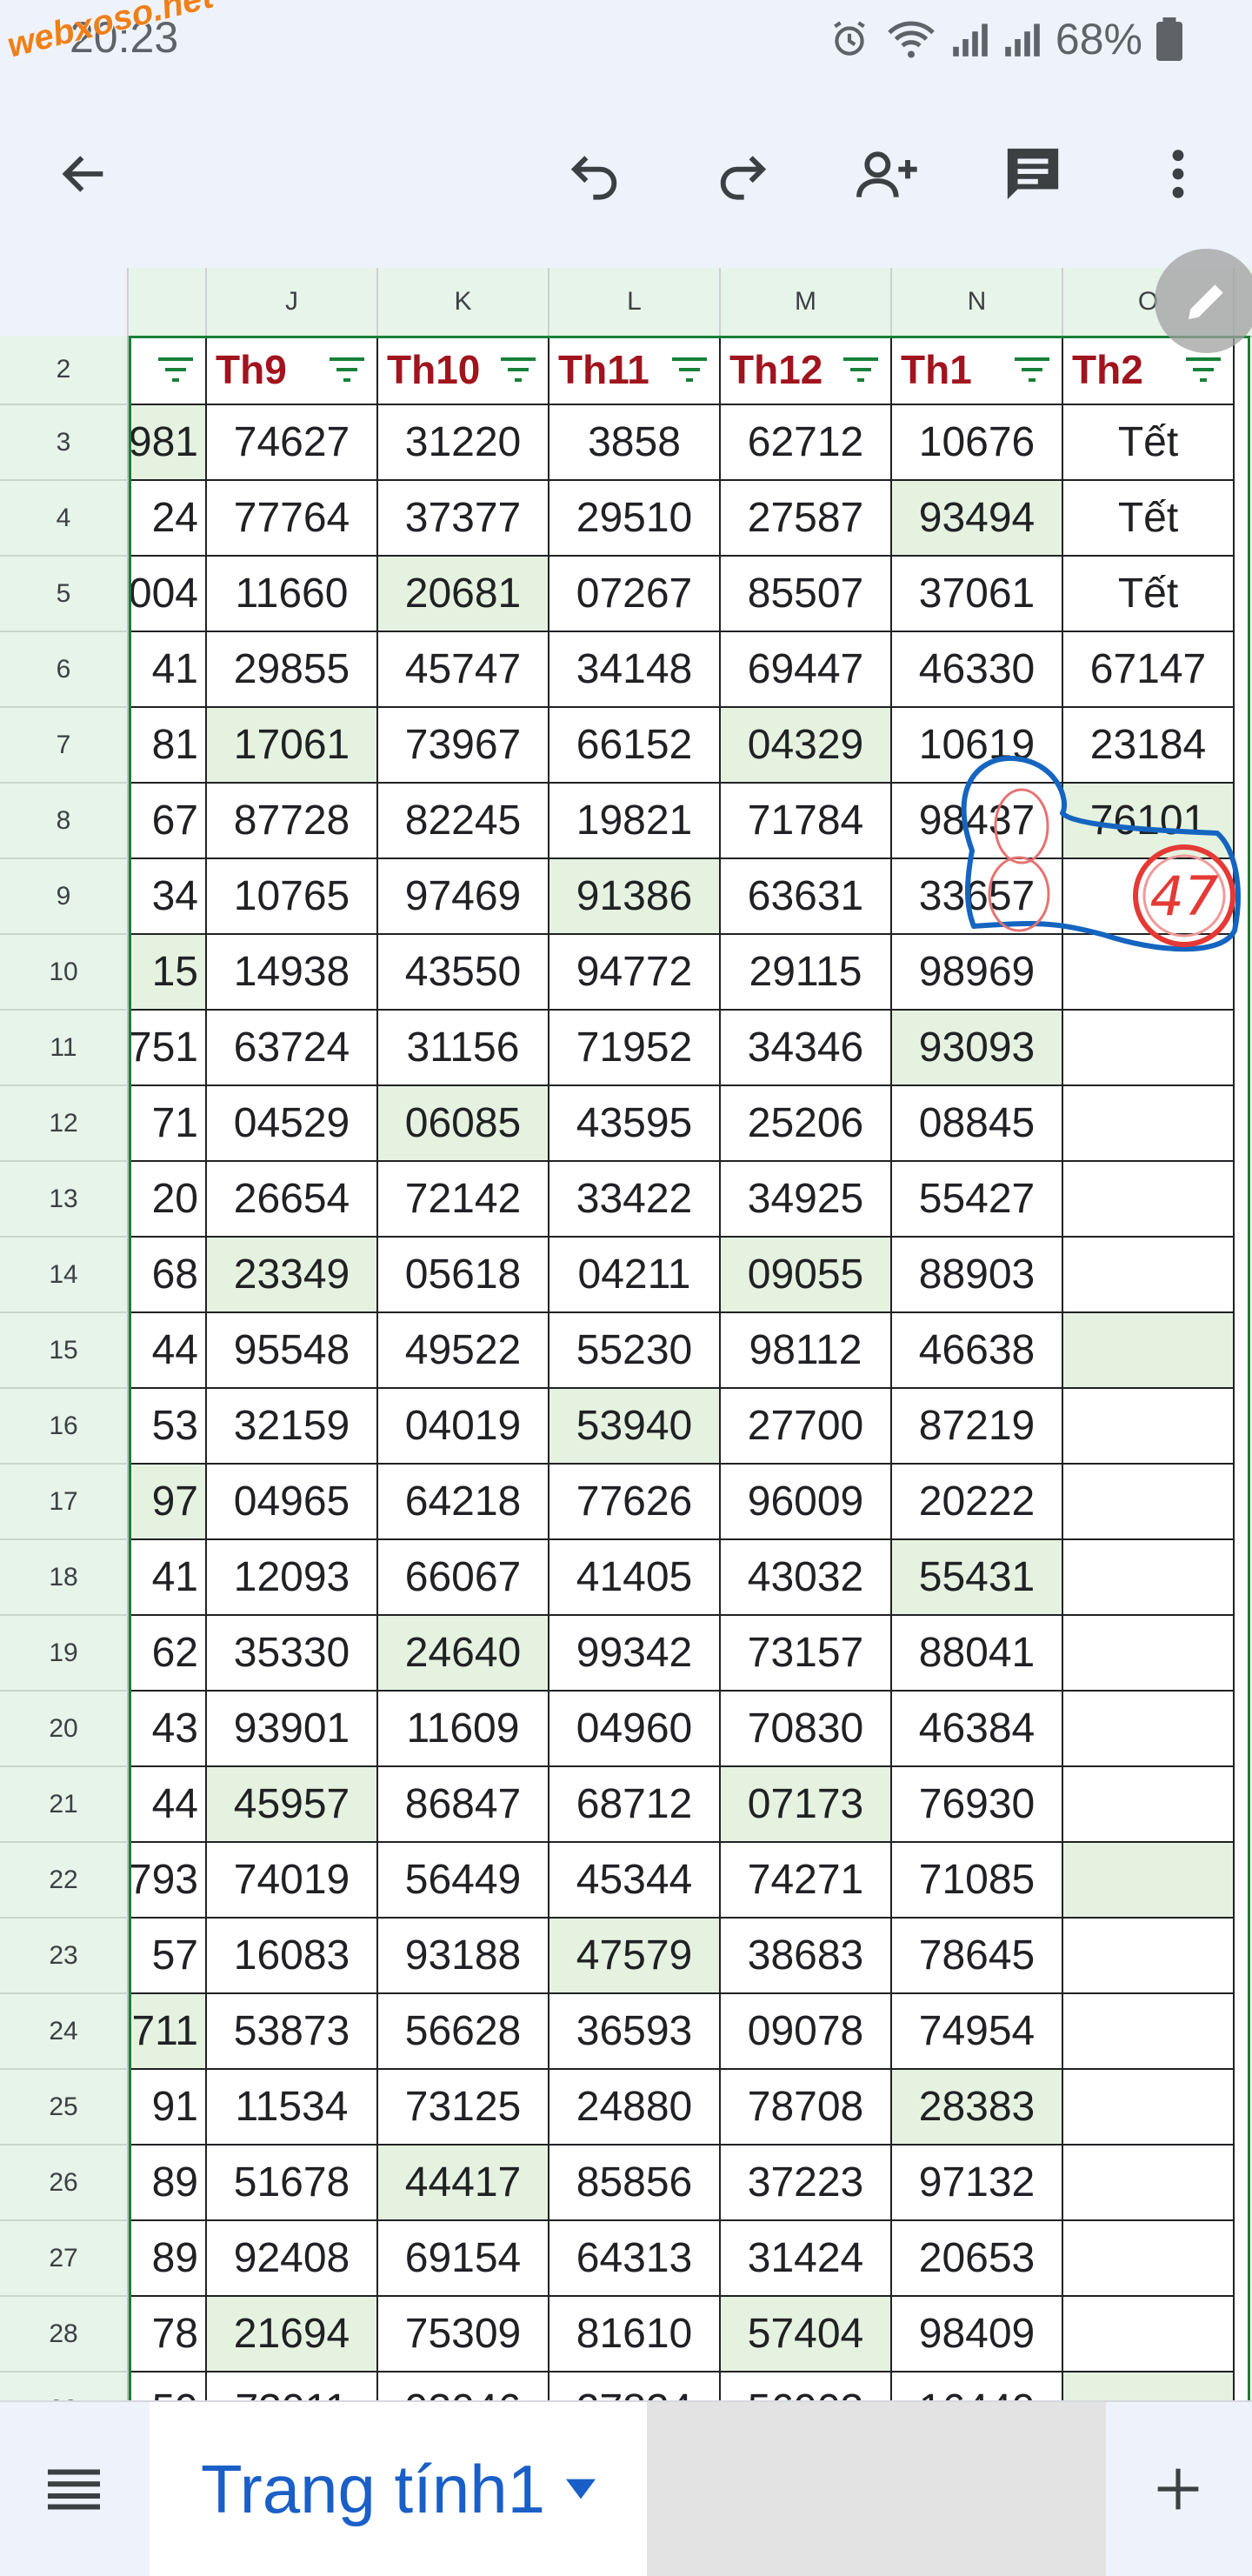 This screenshot has height=2576, width=1252. Describe the element at coordinates (74, 2489) in the screenshot. I see `all-sheets-button` at that location.